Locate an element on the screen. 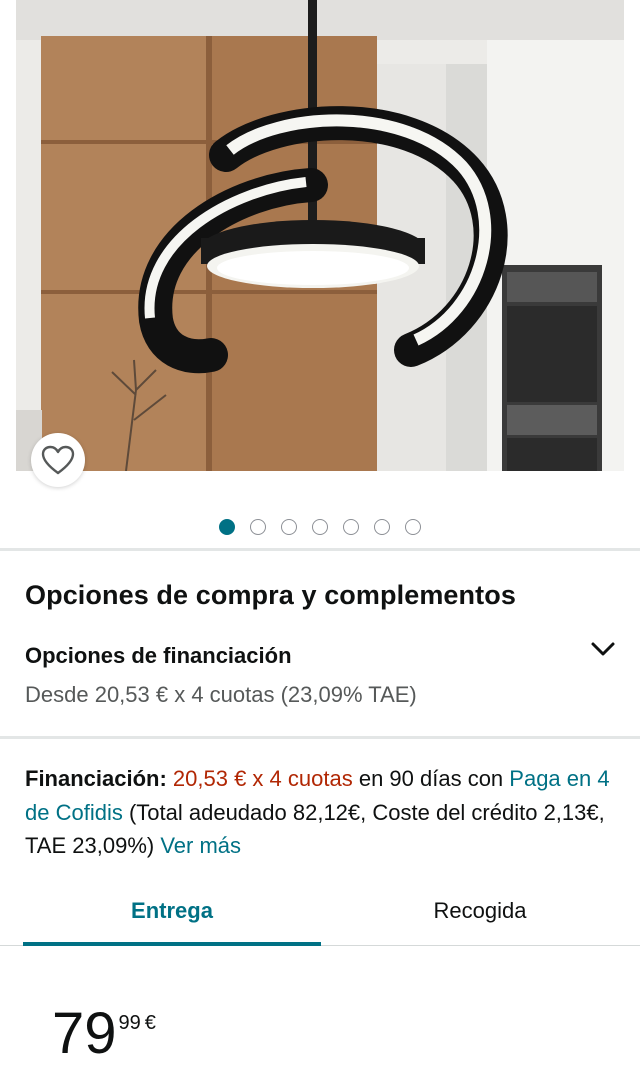  fulfillment-tabs: Entrega Recogida is located at coordinates (320, 914).